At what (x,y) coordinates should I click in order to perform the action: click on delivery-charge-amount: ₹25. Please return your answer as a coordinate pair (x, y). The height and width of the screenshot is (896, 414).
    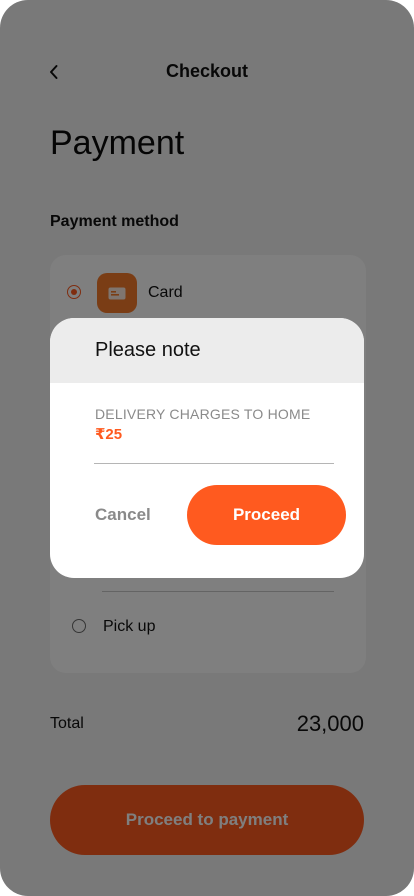
    Looking at the image, I should click on (109, 434).